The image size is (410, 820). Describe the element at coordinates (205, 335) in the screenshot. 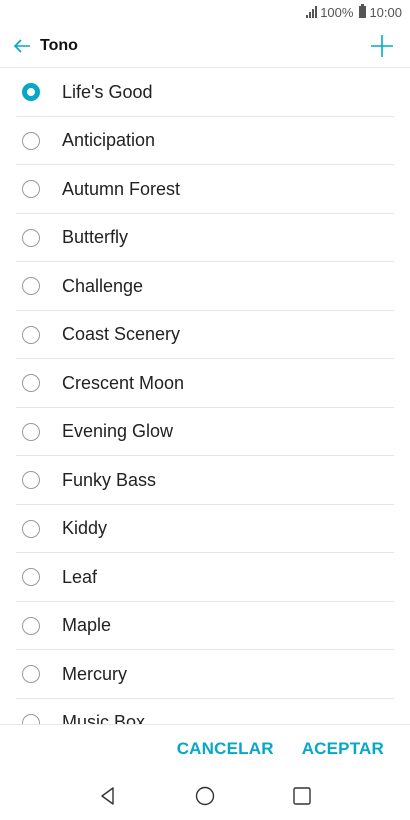

I see `ringtone-item: Coast Scenery` at that location.